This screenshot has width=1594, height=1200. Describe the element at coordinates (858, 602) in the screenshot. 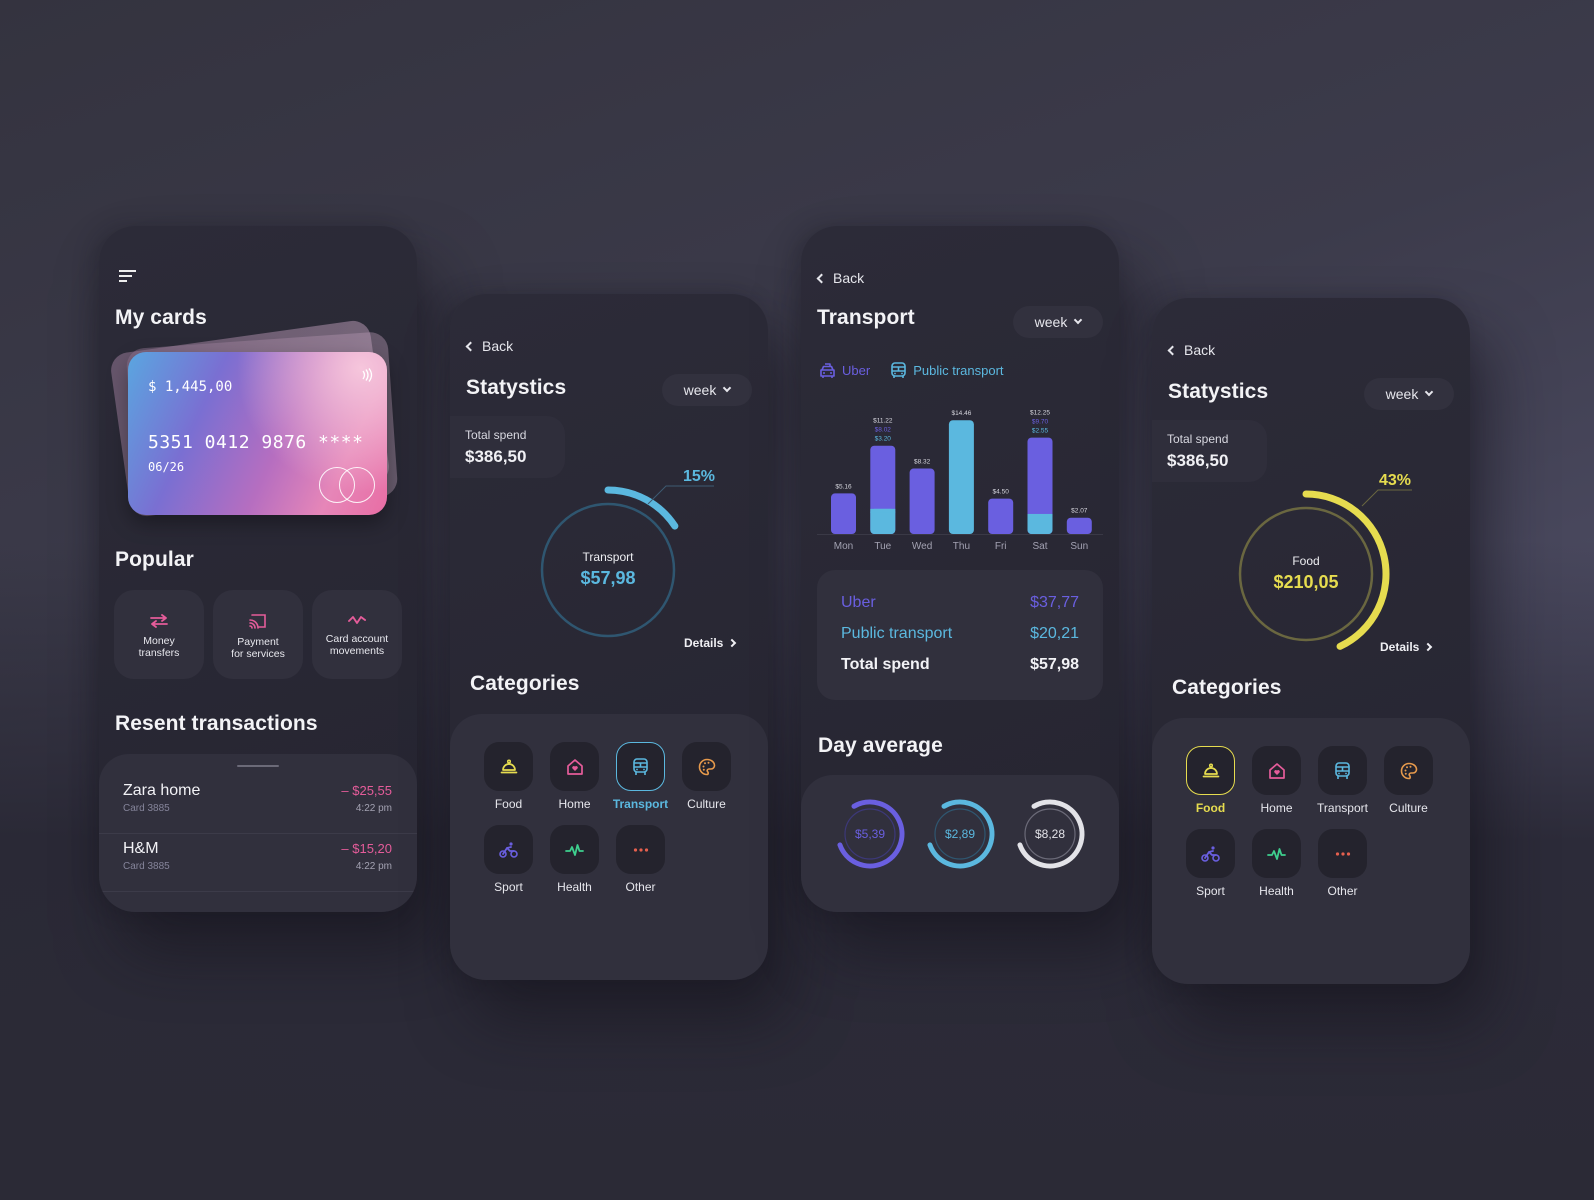

I see `summary-label: Uber` at that location.